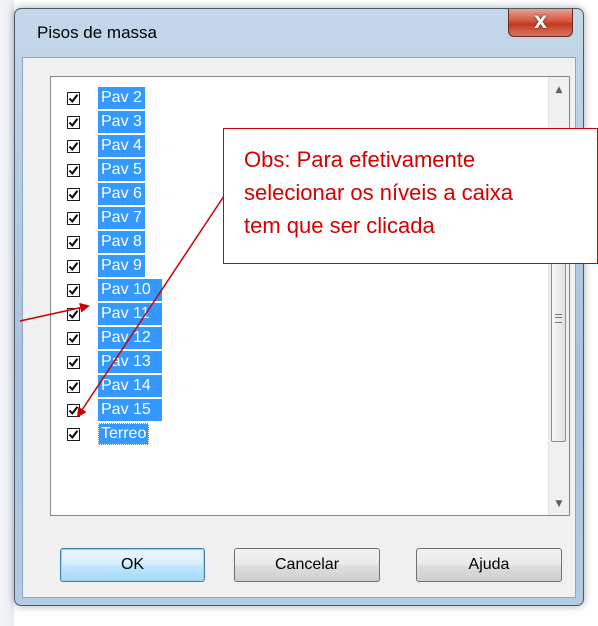  What do you see at coordinates (379, 192) in the screenshot?
I see `annotation-line-2: selecionar os níveis a caixa` at bounding box center [379, 192].